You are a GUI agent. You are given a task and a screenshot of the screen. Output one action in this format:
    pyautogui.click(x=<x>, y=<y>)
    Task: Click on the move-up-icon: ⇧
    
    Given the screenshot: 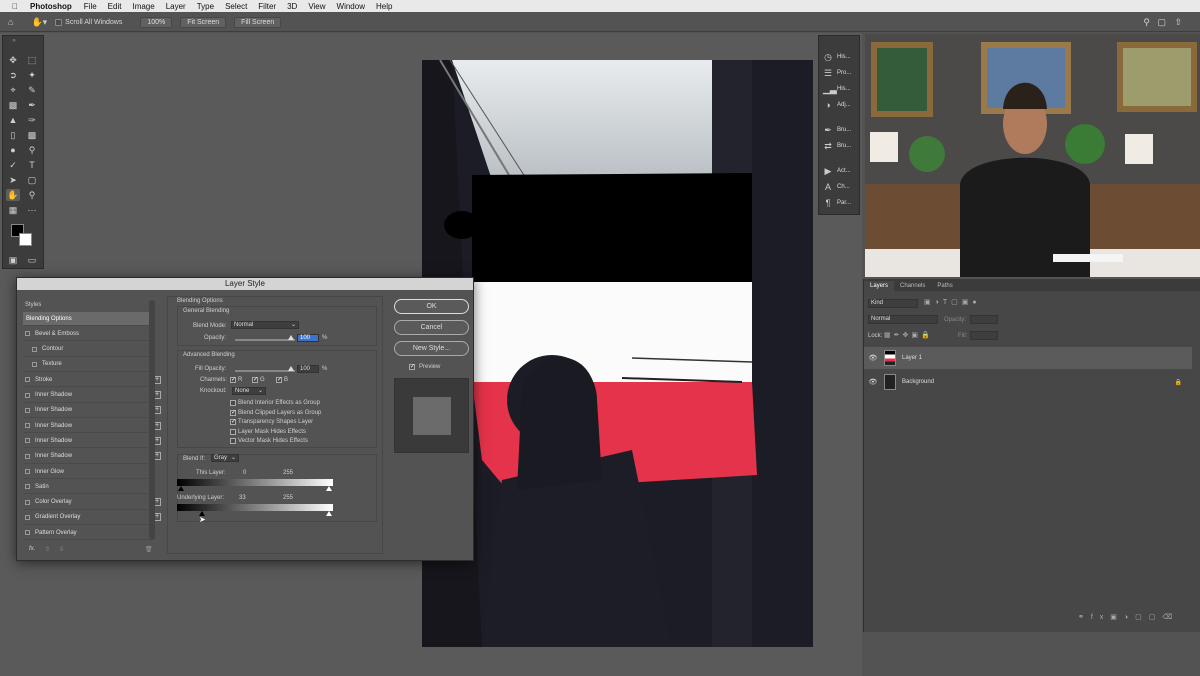 What is the action you would take?
    pyautogui.click(x=47, y=549)
    